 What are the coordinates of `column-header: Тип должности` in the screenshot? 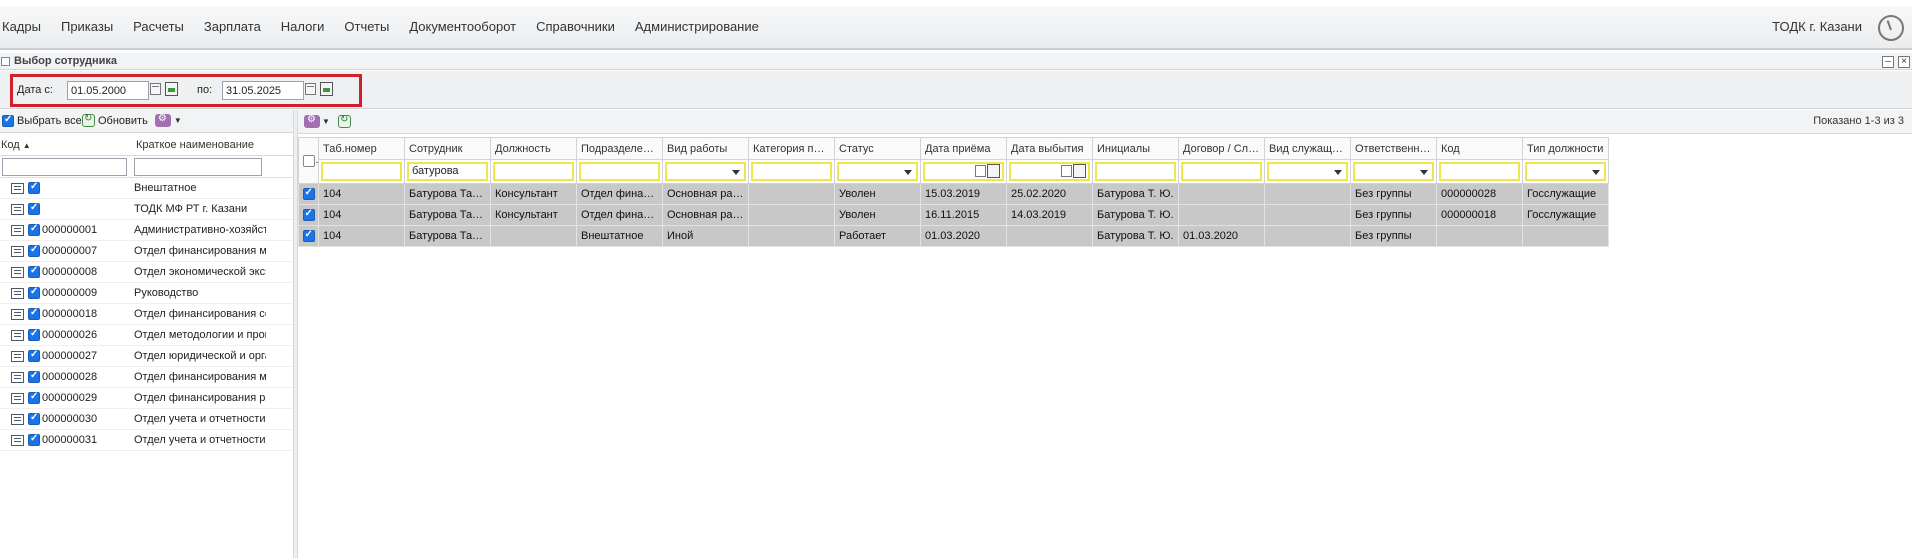 It's located at (1565, 148).